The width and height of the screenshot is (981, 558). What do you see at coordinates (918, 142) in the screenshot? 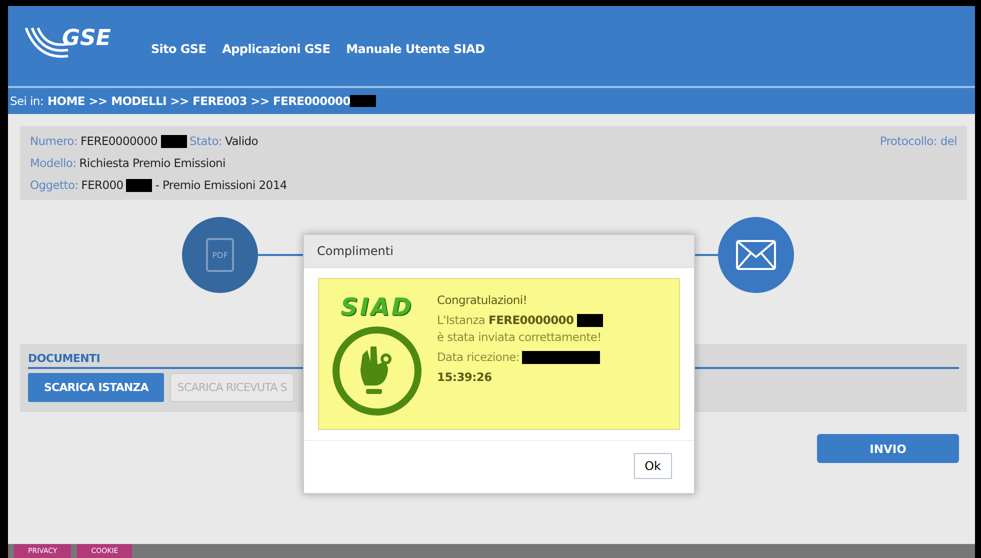
I see `protocol-label: Protocollo: del` at bounding box center [918, 142].